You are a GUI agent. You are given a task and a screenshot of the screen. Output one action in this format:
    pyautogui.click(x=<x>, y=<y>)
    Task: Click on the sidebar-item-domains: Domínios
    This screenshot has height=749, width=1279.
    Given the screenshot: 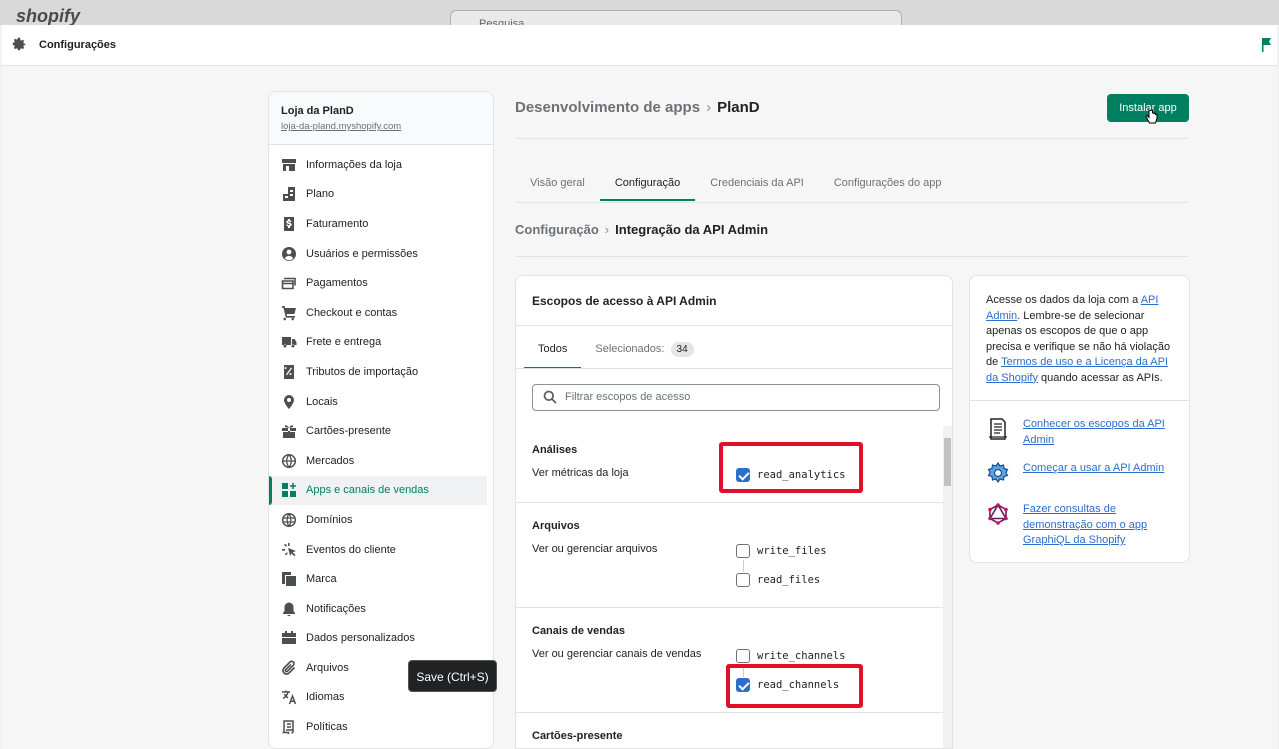 What is the action you would take?
    pyautogui.click(x=381, y=520)
    